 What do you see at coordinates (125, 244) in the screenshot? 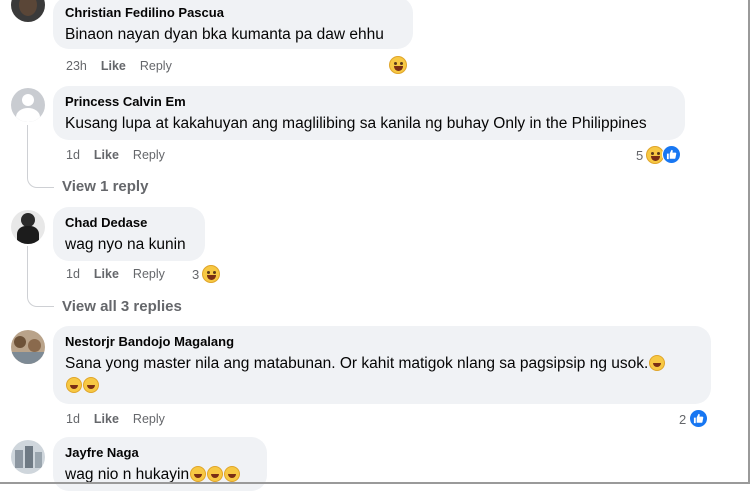
I see `comment-text: wag nyo na kunin` at bounding box center [125, 244].